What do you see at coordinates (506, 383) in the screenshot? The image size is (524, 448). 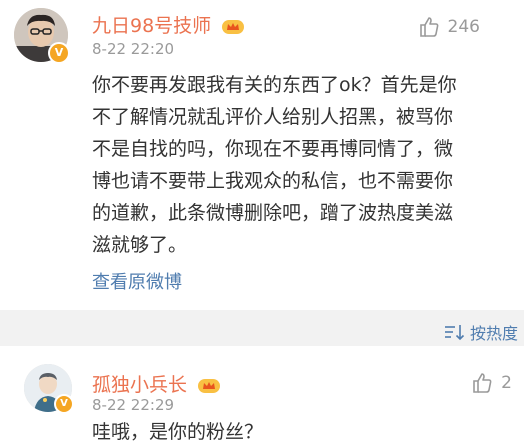 I see `like-count: 2` at bounding box center [506, 383].